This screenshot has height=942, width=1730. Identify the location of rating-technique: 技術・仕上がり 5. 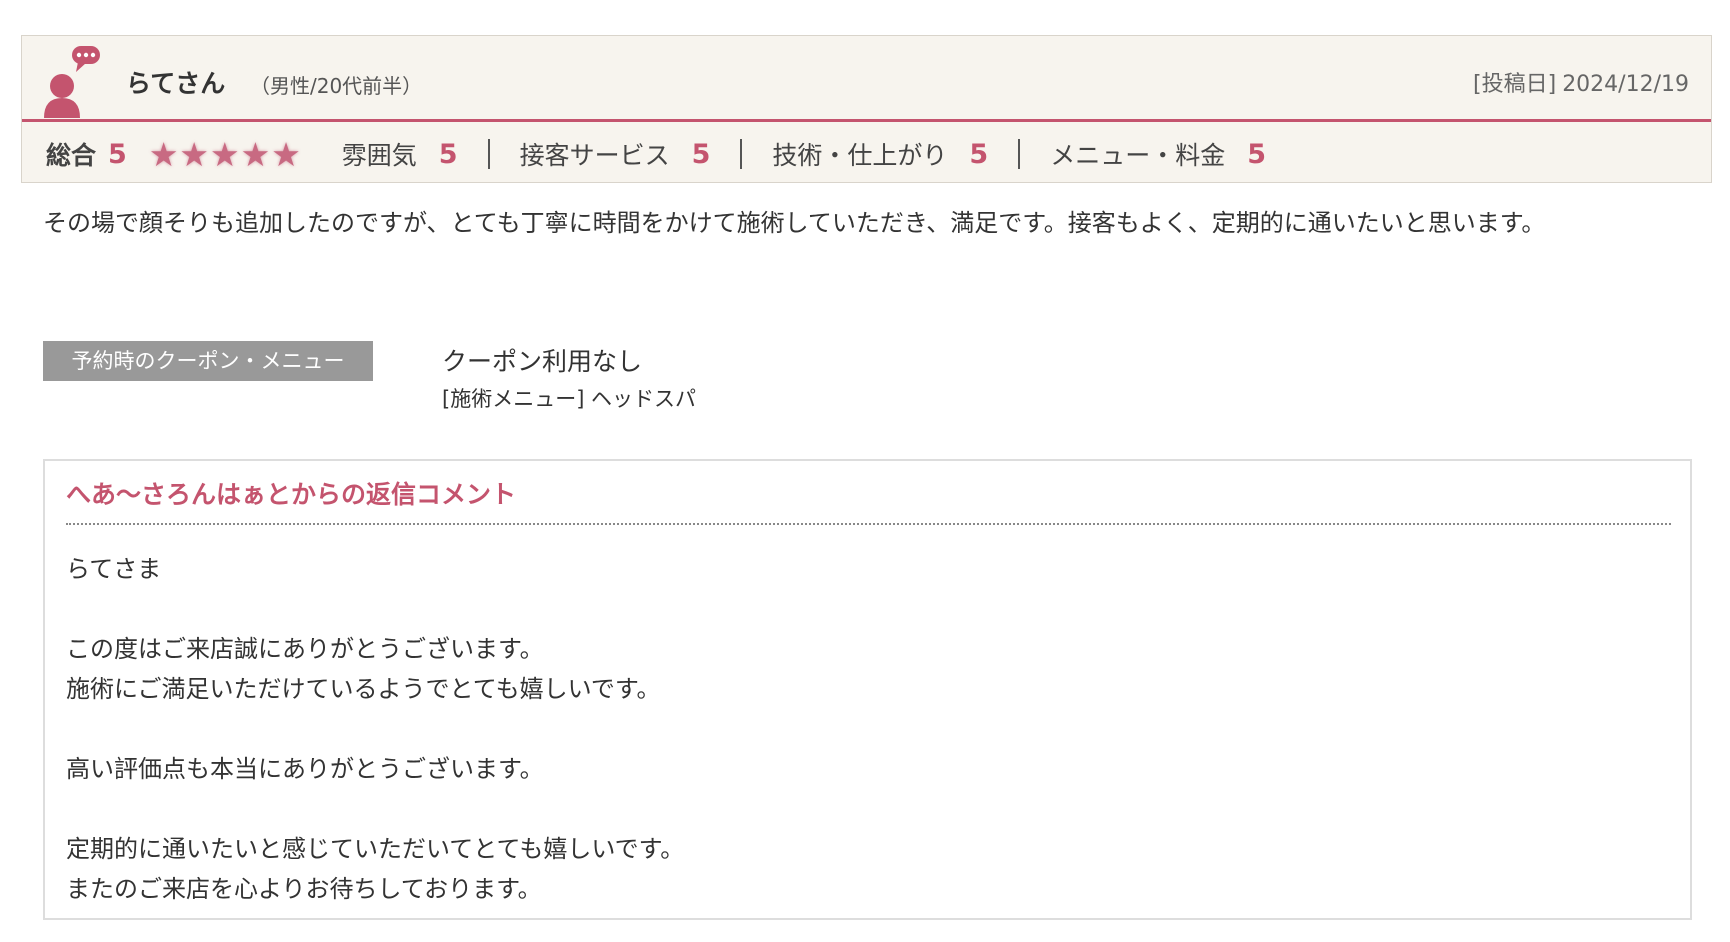
(880, 154).